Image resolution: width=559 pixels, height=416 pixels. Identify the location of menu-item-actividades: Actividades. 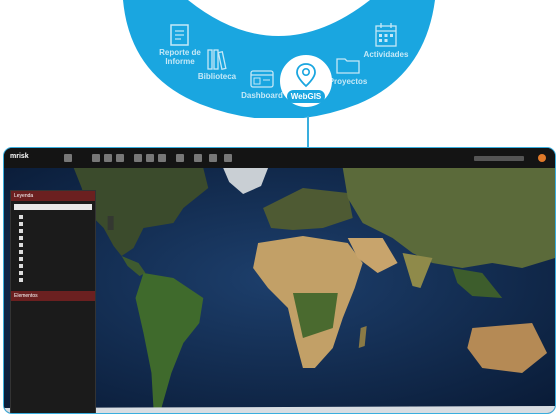
(386, 40).